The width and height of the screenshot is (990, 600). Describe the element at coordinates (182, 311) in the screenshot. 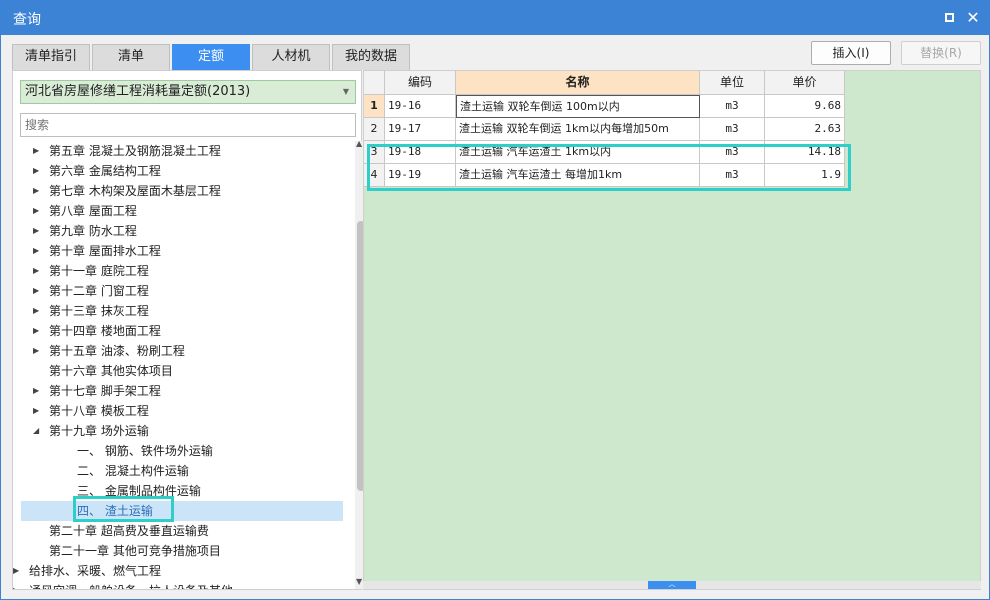

I see `tree-item: ▶ 第十三章 抹灰工程` at that location.